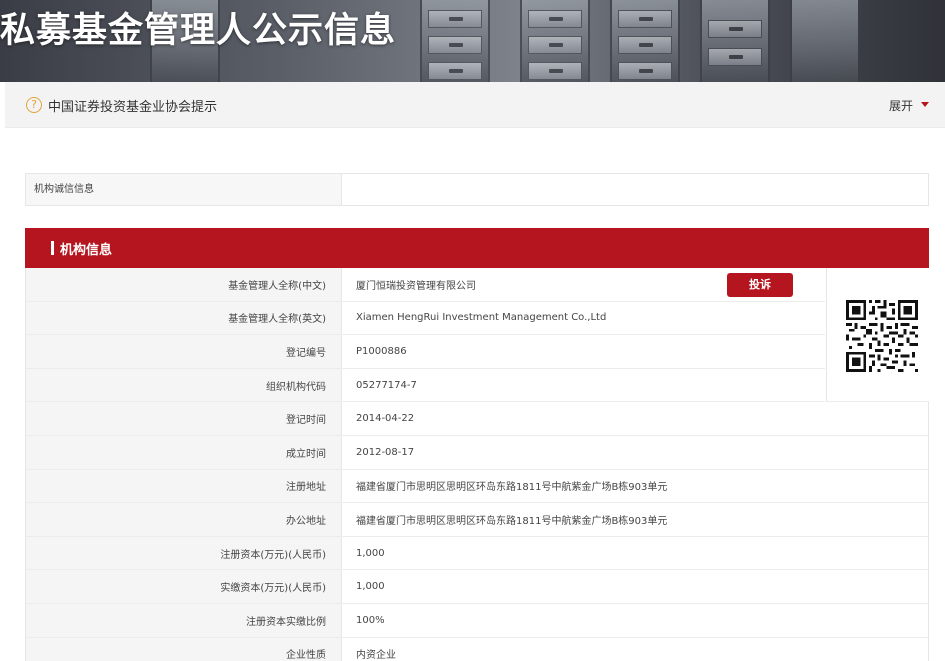 The image size is (945, 661). What do you see at coordinates (184, 351) in the screenshot?
I see `row-key: 登记编号` at bounding box center [184, 351].